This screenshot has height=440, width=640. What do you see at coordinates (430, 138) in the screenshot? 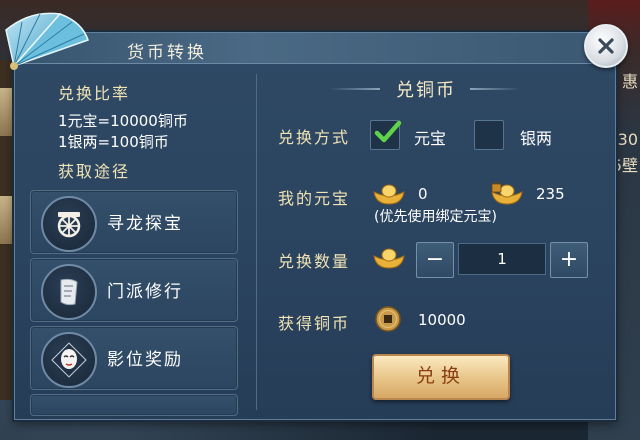
I see `option-yuanbao-label: 元宝` at bounding box center [430, 138].